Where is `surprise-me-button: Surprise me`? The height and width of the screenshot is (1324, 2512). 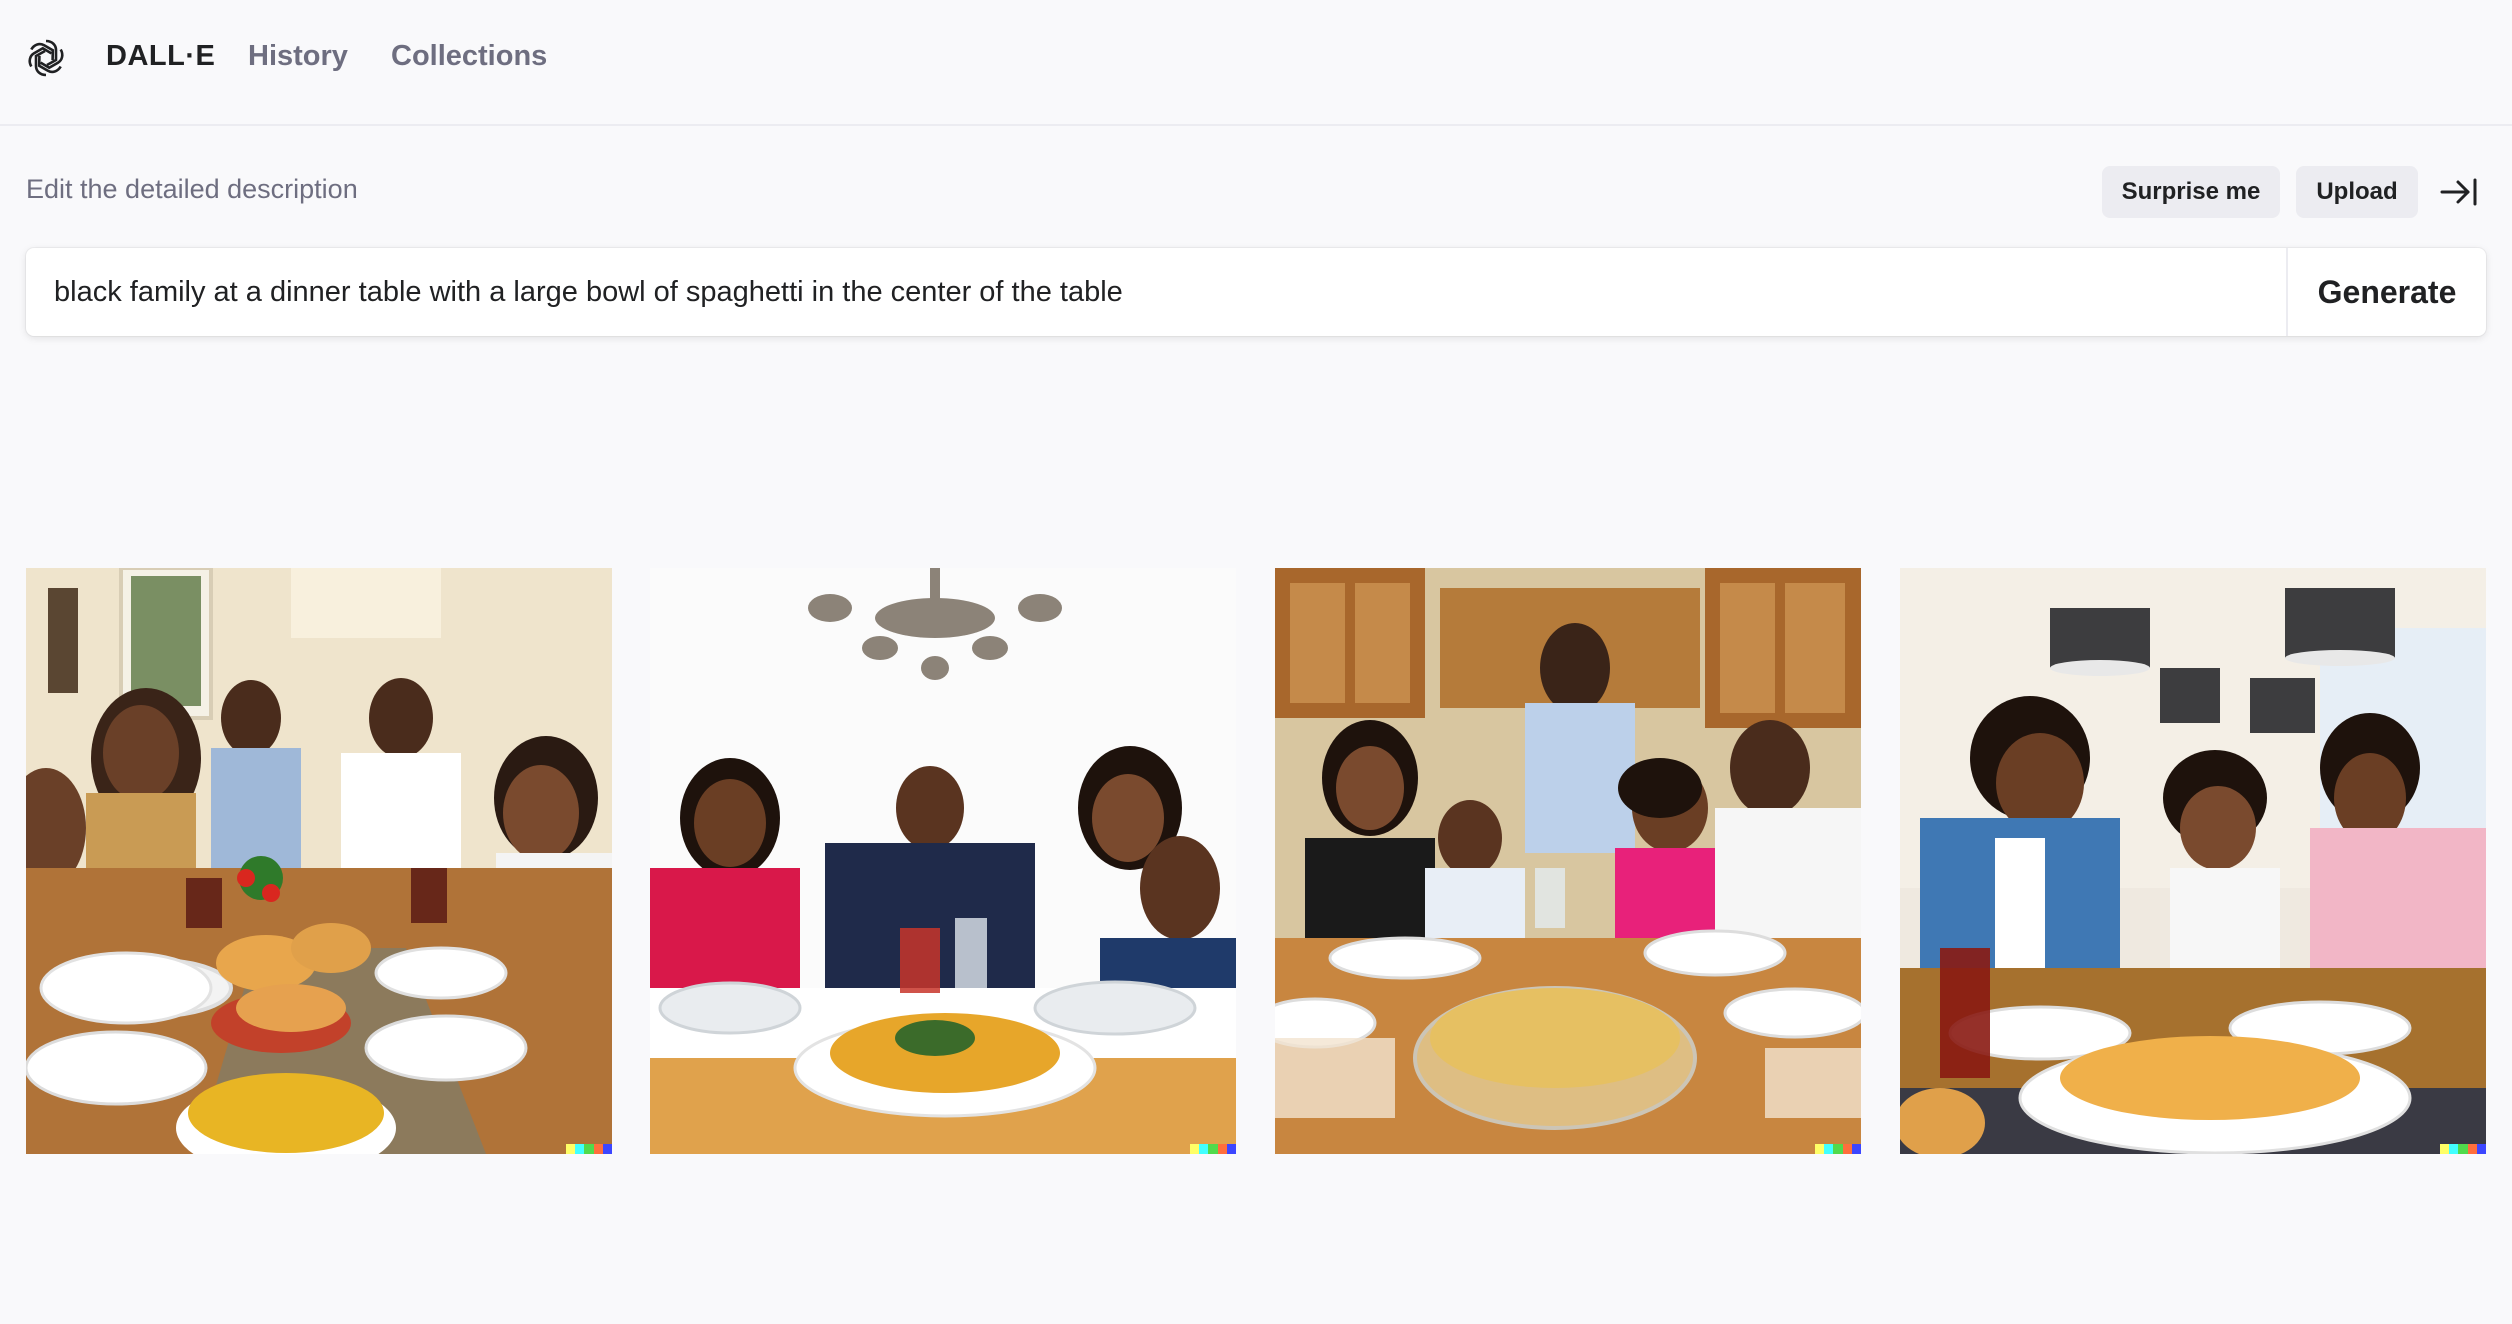 surprise-me-button: Surprise me is located at coordinates (2191, 192).